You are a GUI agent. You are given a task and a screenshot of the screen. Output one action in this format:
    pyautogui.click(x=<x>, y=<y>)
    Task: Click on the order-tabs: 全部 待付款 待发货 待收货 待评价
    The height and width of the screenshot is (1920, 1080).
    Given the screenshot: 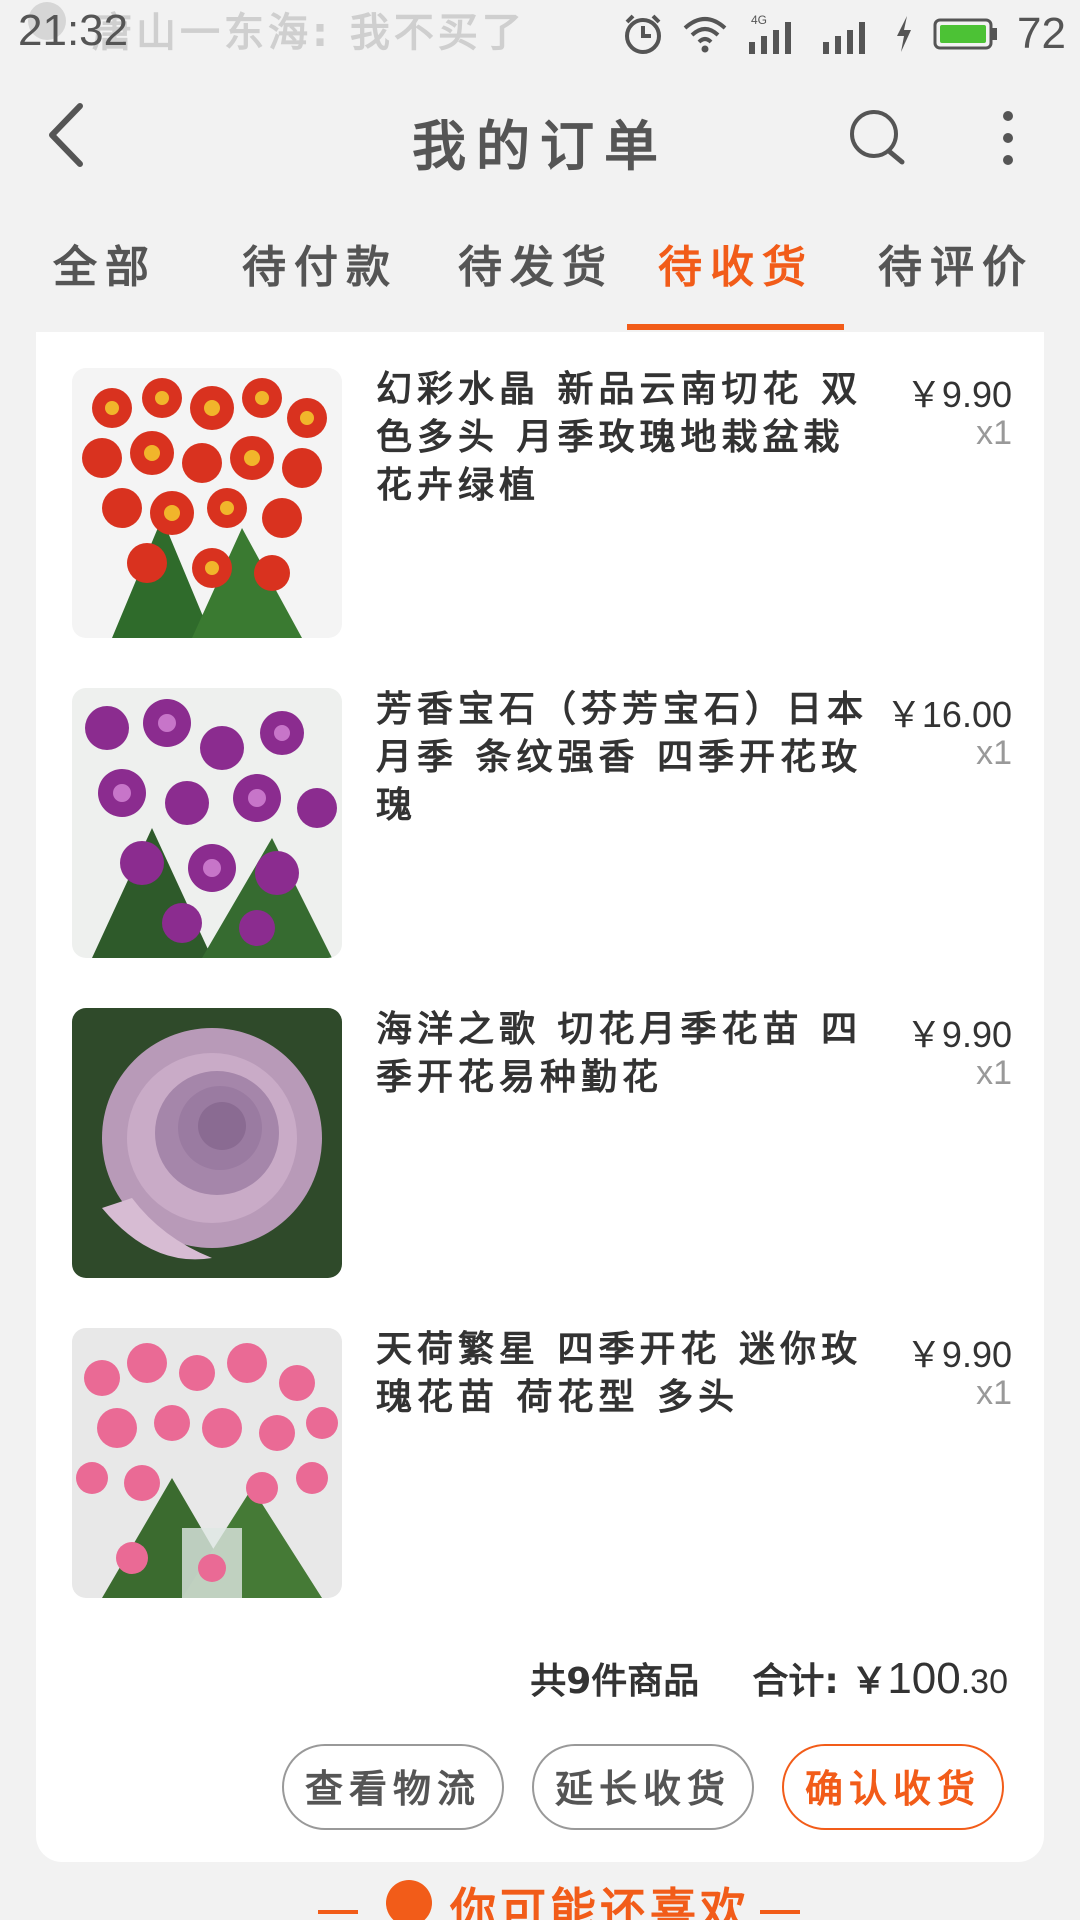 What is the action you would take?
    pyautogui.click(x=540, y=279)
    